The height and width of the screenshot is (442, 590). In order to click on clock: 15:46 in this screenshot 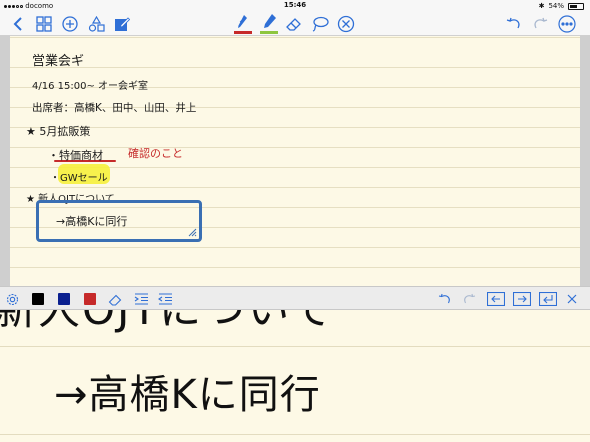, I will do `click(295, 5)`.